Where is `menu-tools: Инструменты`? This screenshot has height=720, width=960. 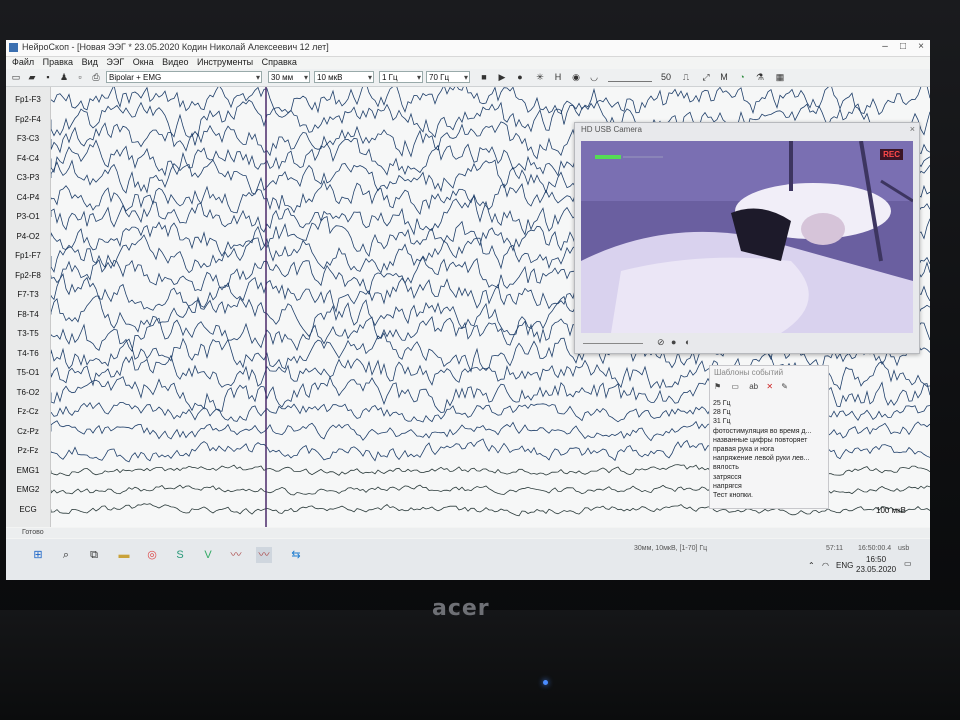 menu-tools: Инструменты is located at coordinates (225, 62).